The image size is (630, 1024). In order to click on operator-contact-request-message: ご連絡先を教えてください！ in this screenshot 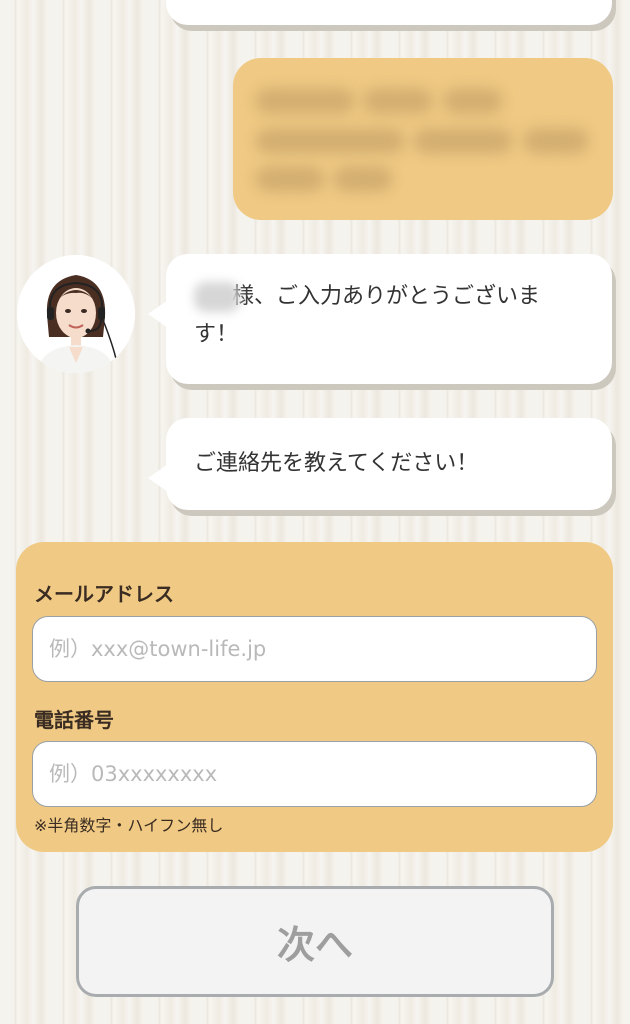, I will do `click(380, 464)`.